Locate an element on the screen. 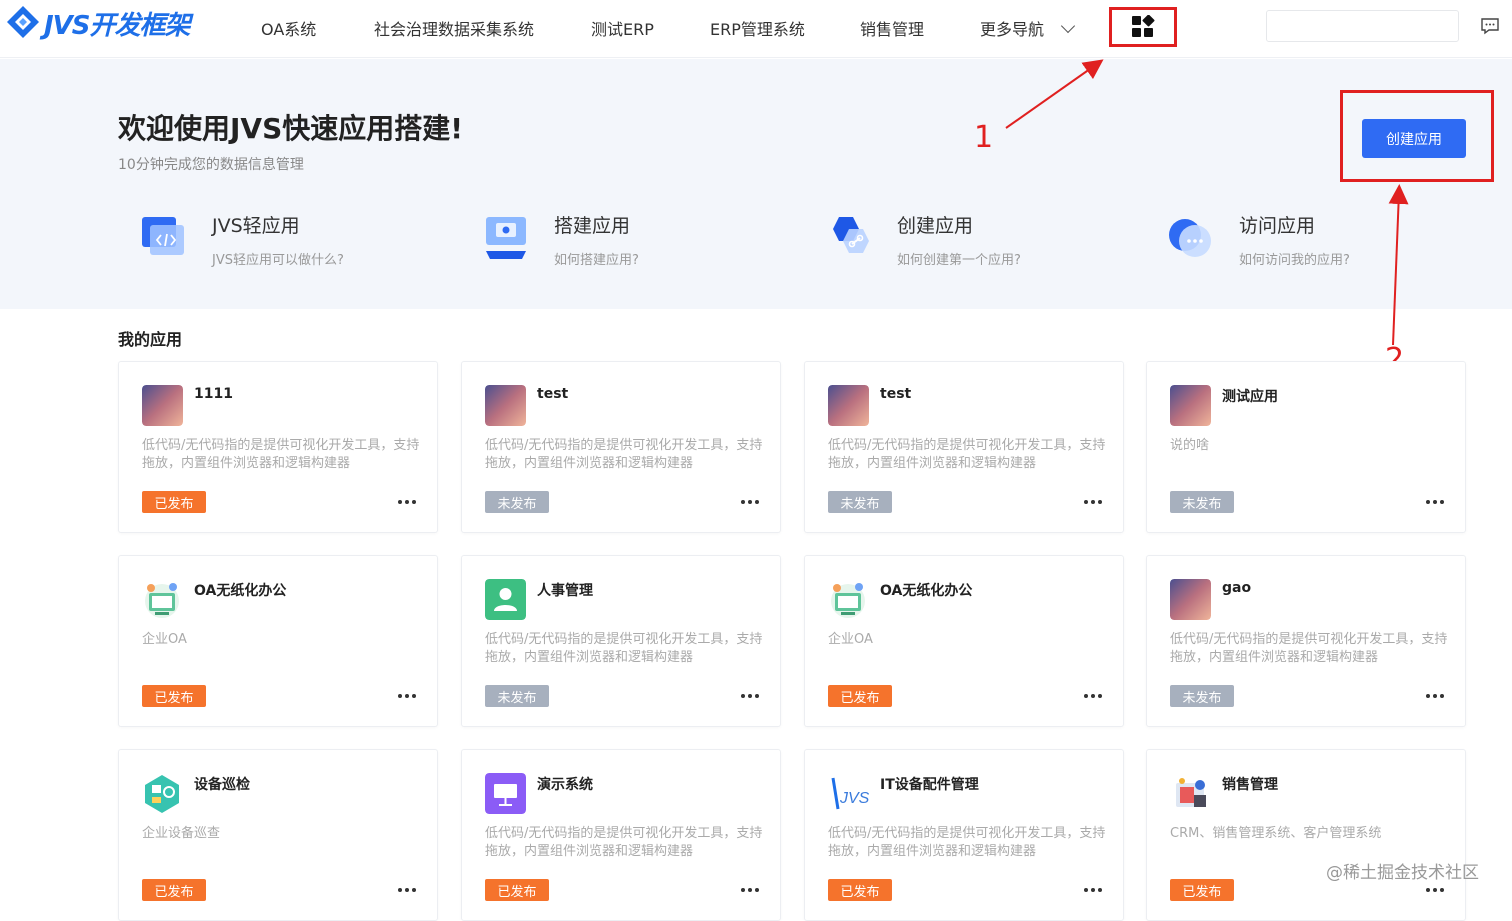 The image size is (1512, 921). feature-subtitle: 如何创建第一个应用? is located at coordinates (959, 260).